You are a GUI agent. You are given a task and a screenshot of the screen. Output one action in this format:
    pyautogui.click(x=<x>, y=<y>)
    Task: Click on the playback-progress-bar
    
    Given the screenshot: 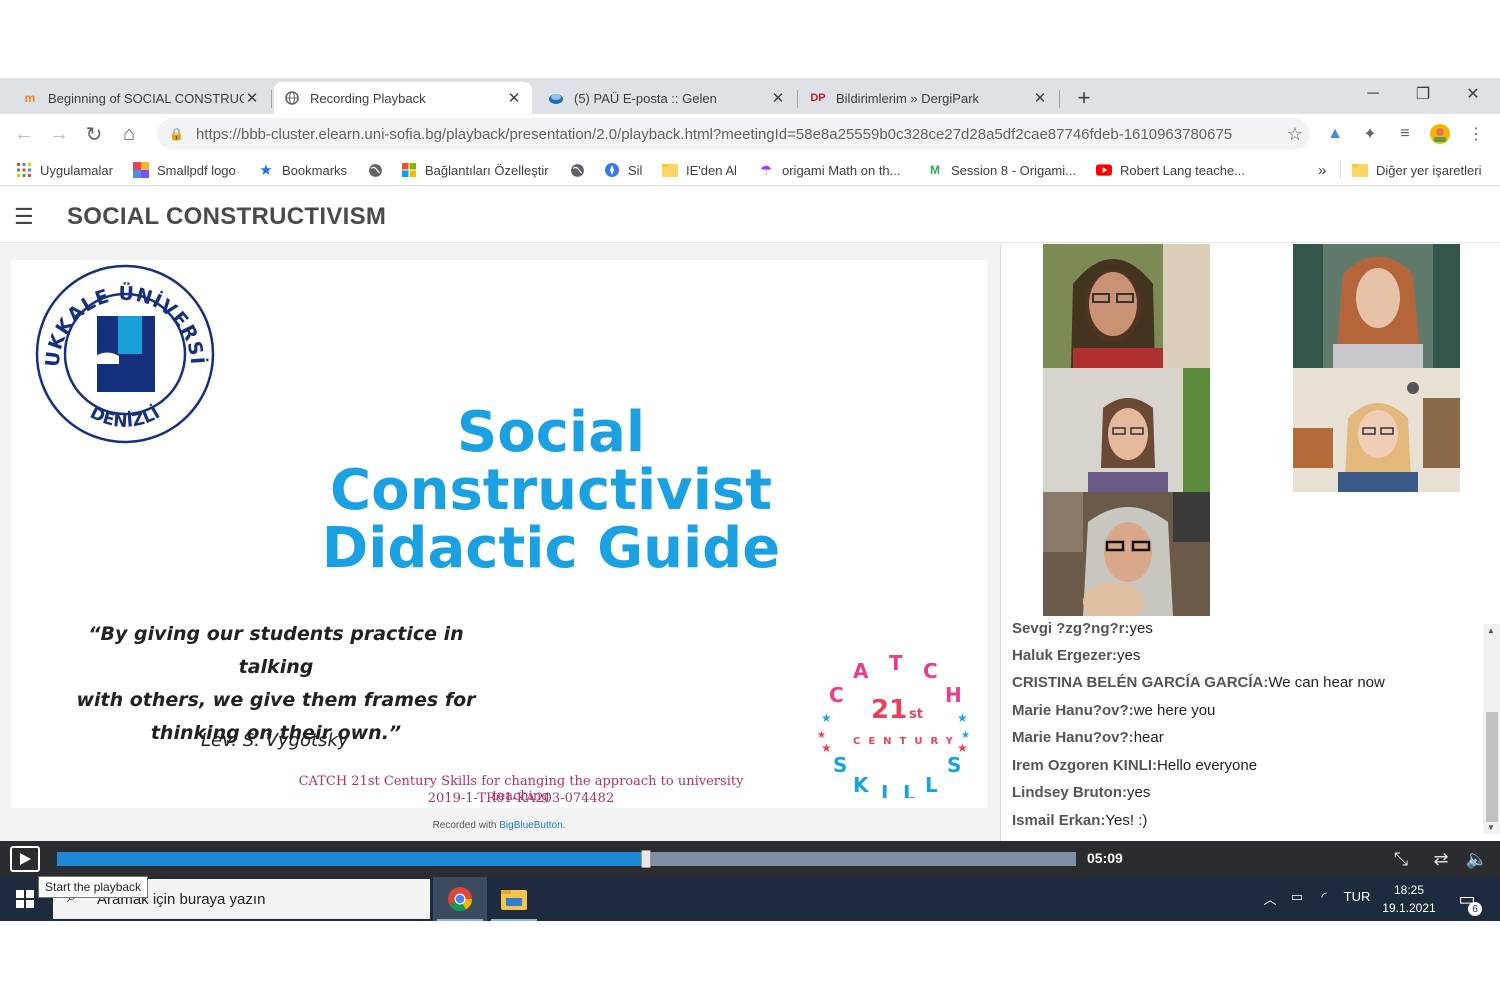 What is the action you would take?
    pyautogui.click(x=566, y=859)
    